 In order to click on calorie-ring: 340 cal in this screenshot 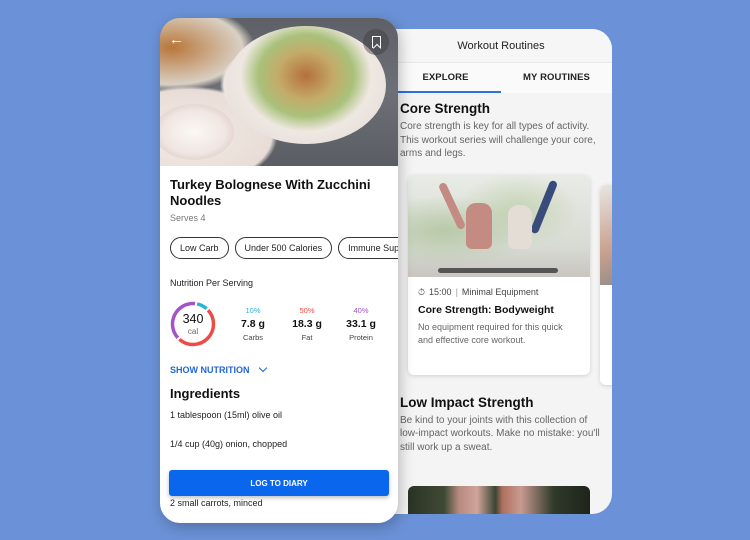, I will do `click(193, 324)`.